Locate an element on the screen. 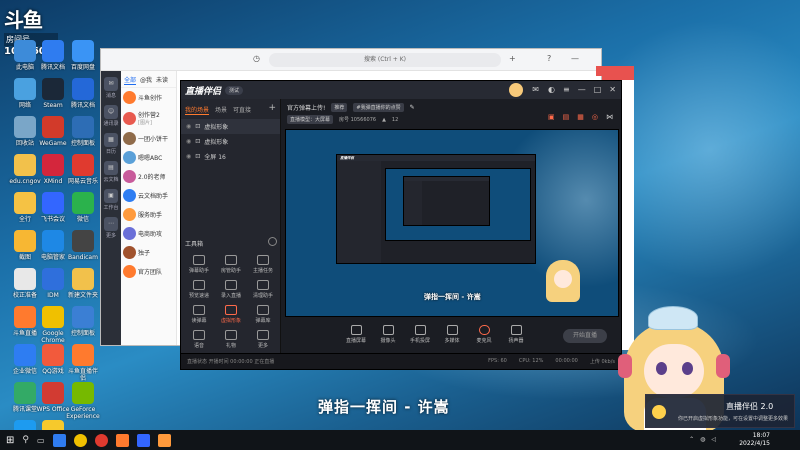 This screenshot has width=800, height=450. desktop-icon: 网易云音乐 is located at coordinates (83, 169).